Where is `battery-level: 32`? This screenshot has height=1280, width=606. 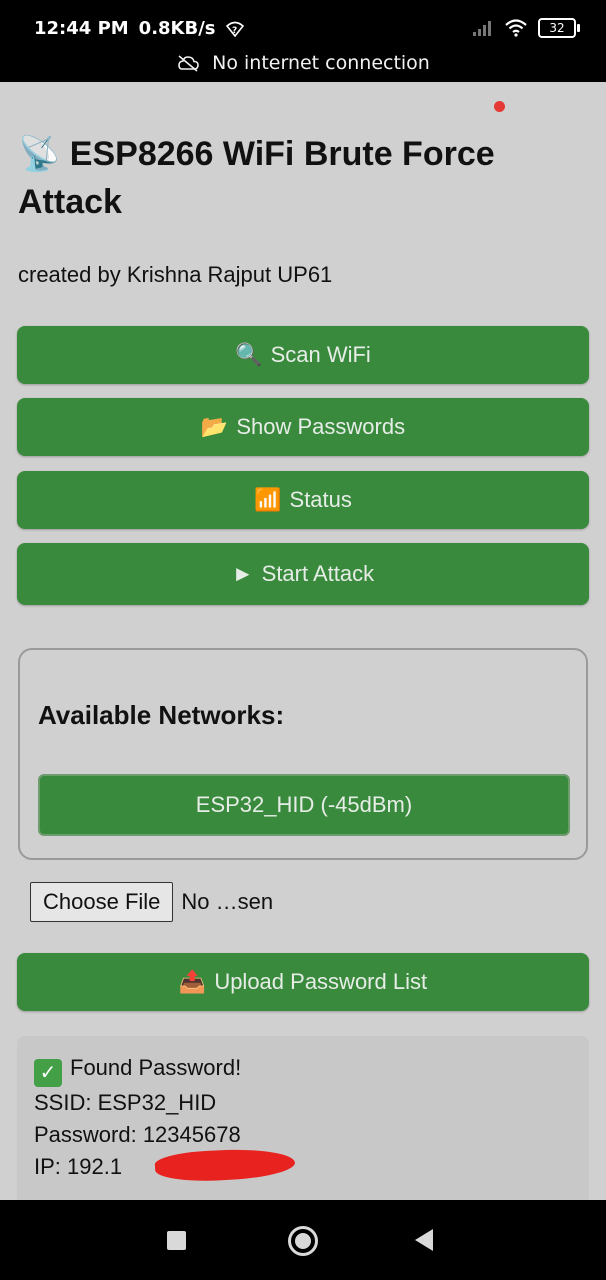 battery-level: 32 is located at coordinates (557, 28).